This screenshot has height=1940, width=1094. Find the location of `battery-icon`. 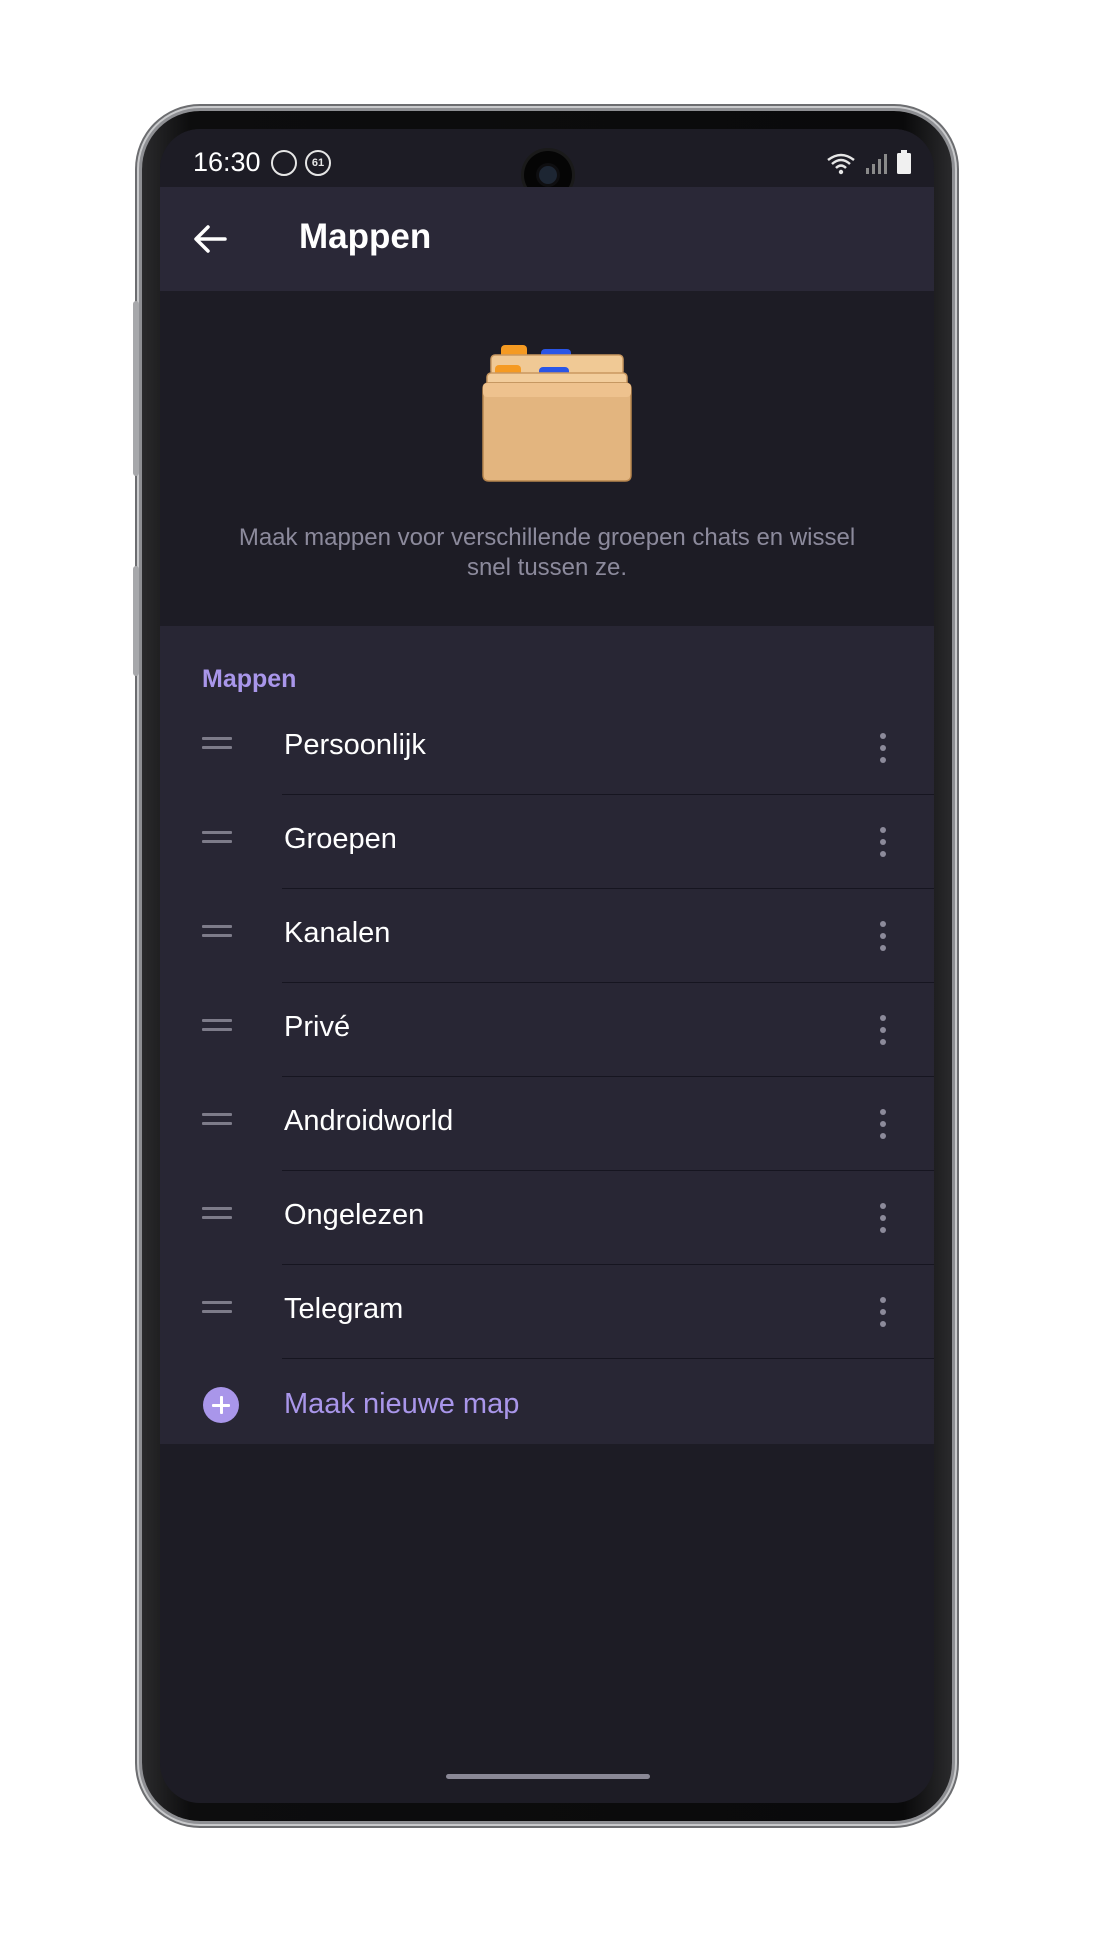

battery-icon is located at coordinates (904, 162).